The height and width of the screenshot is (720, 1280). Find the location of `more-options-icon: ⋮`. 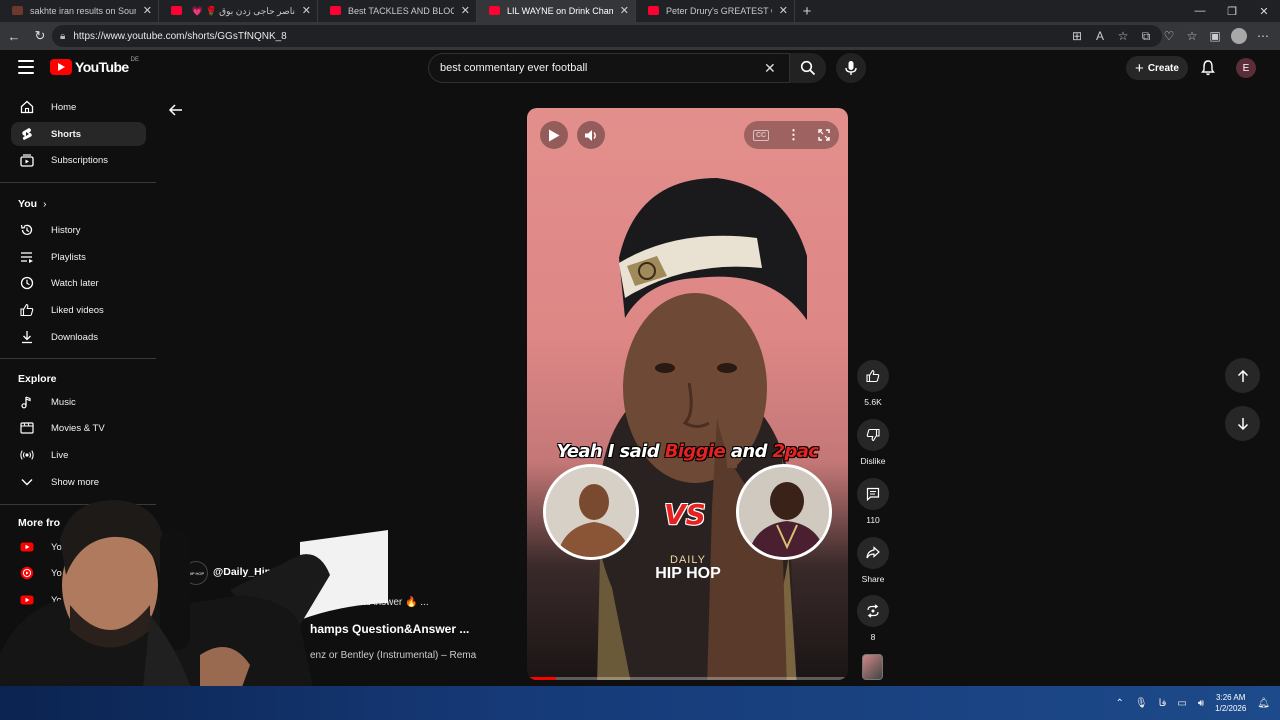

more-options-icon: ⋮ is located at coordinates (793, 135).